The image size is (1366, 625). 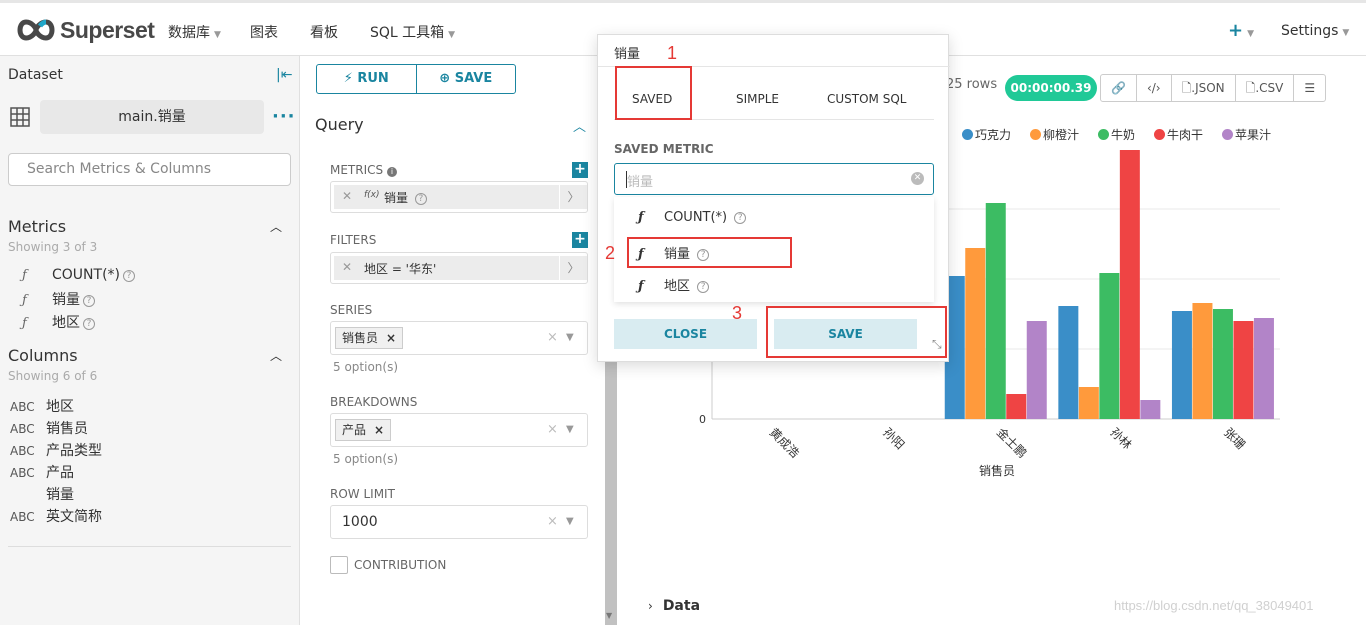 I want to click on legend-item: 苹果汁, so click(x=1246, y=134).